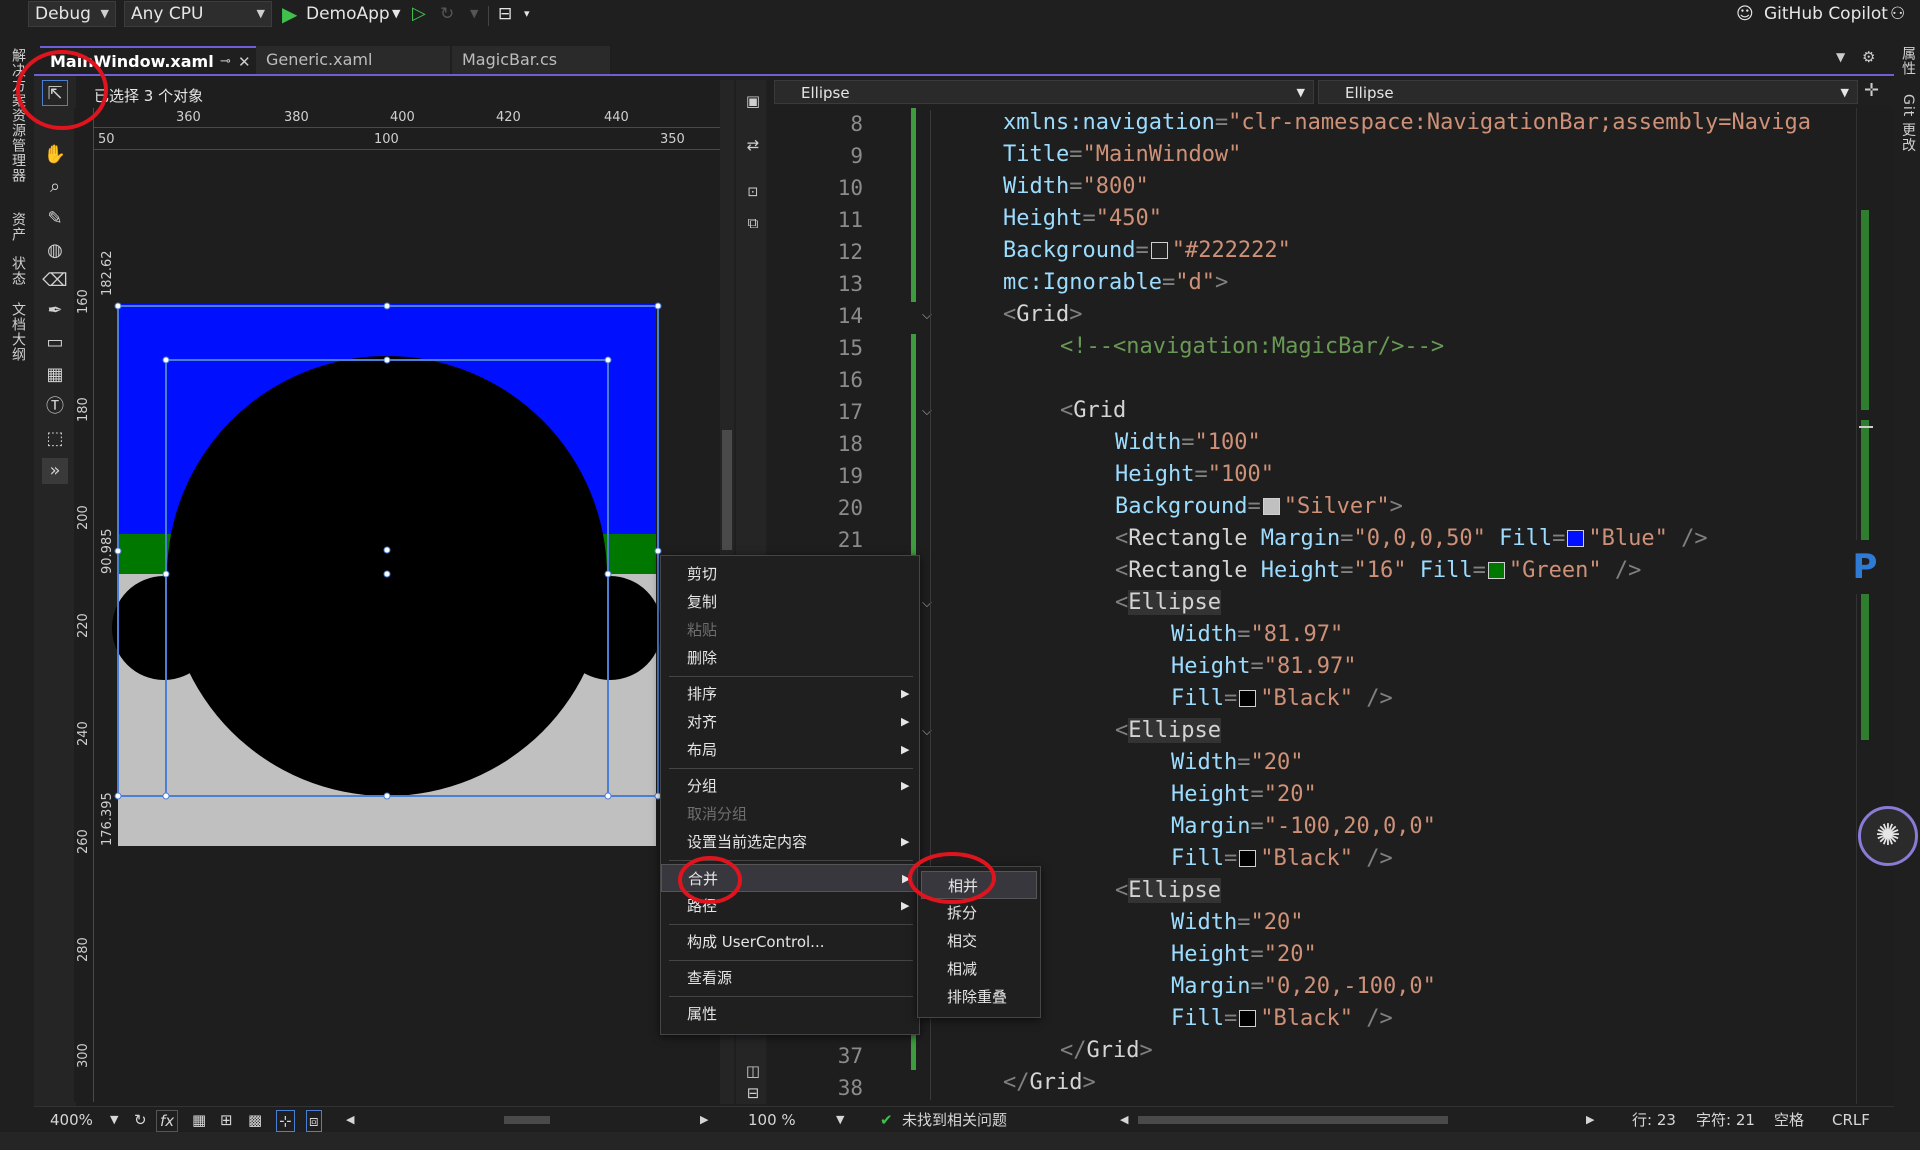 The image size is (1920, 1150). Describe the element at coordinates (790, 842) in the screenshot. I see `menu-item-set-selection: 设置当前选定内容 ▶` at that location.